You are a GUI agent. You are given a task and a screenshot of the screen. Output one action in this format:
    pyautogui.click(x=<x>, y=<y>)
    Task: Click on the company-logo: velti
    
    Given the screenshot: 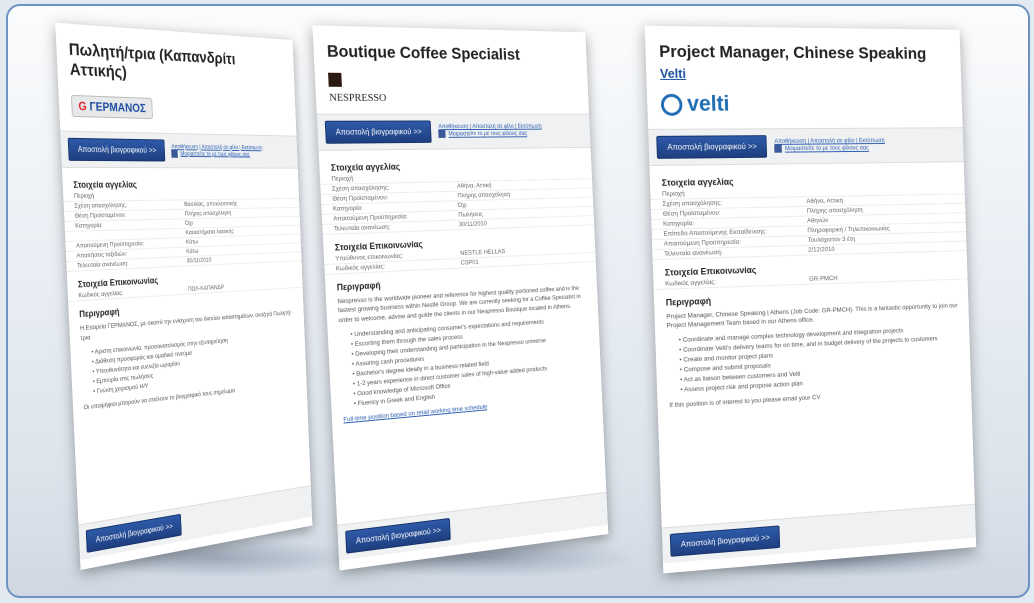 What is the action you would take?
    pyautogui.click(x=805, y=103)
    